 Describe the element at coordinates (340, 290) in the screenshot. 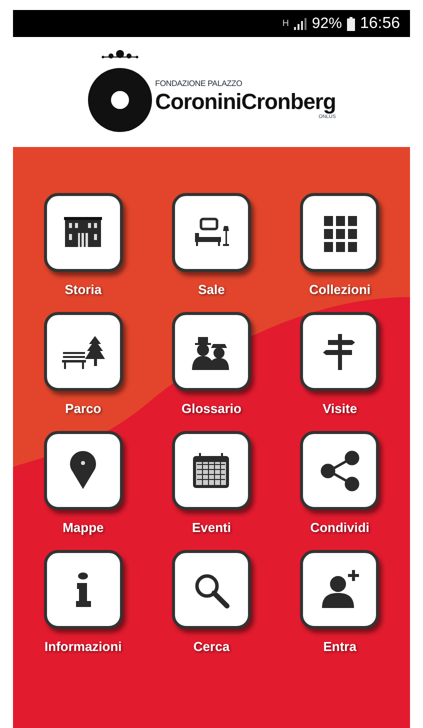

I see `tile-label: Collezioni` at that location.